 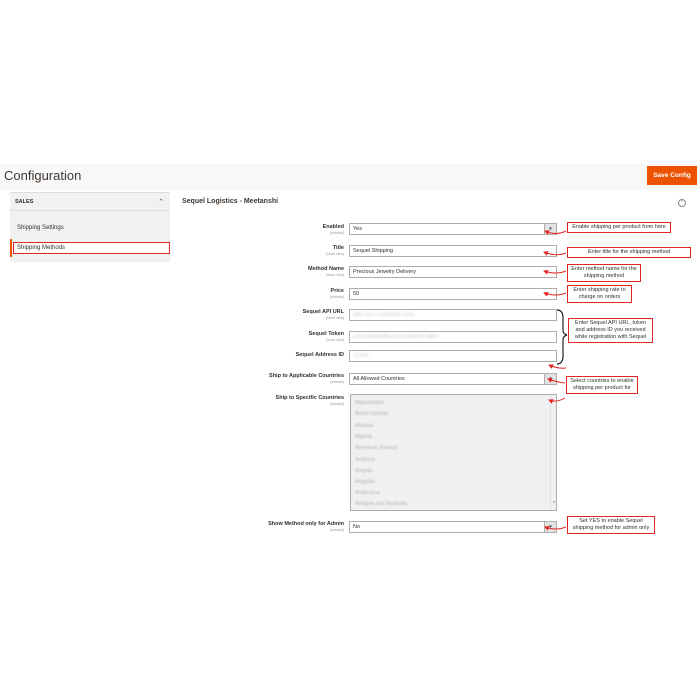 I want to click on section-title: Sequel Logistics - Meetanshi, so click(x=230, y=201).